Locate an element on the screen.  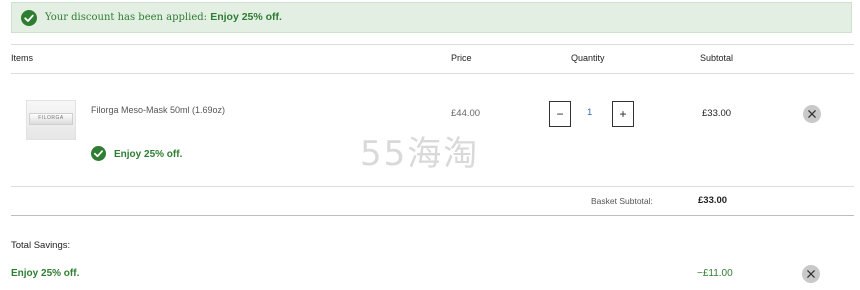
savings-offer-label: Enjoy 25% off. is located at coordinates (45, 273).